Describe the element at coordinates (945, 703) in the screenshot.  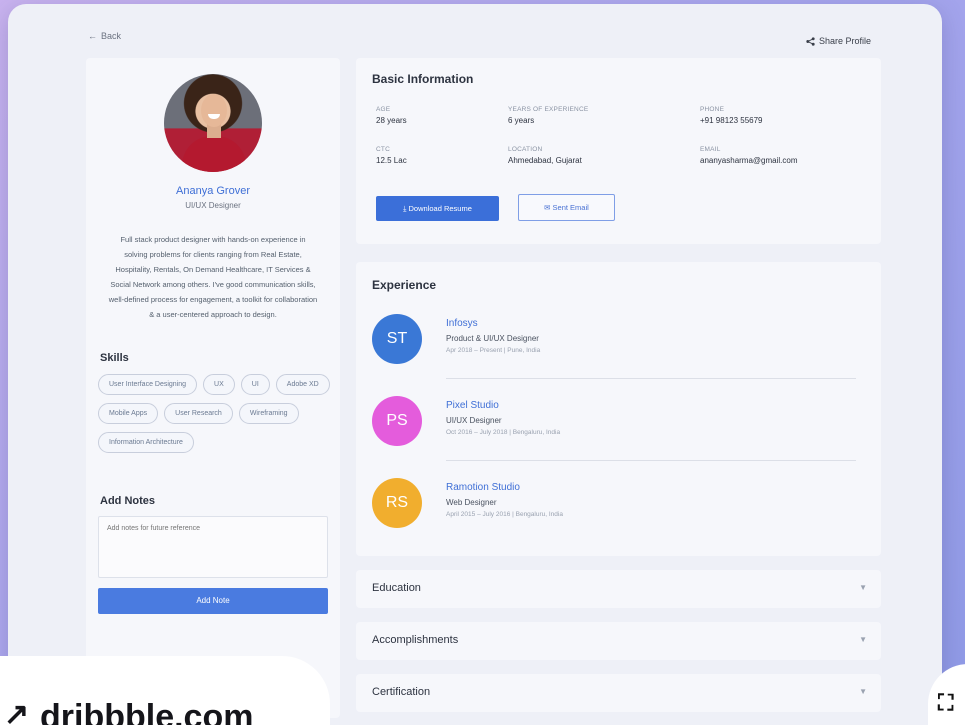
I see `visual-search-icon: ⛶` at that location.